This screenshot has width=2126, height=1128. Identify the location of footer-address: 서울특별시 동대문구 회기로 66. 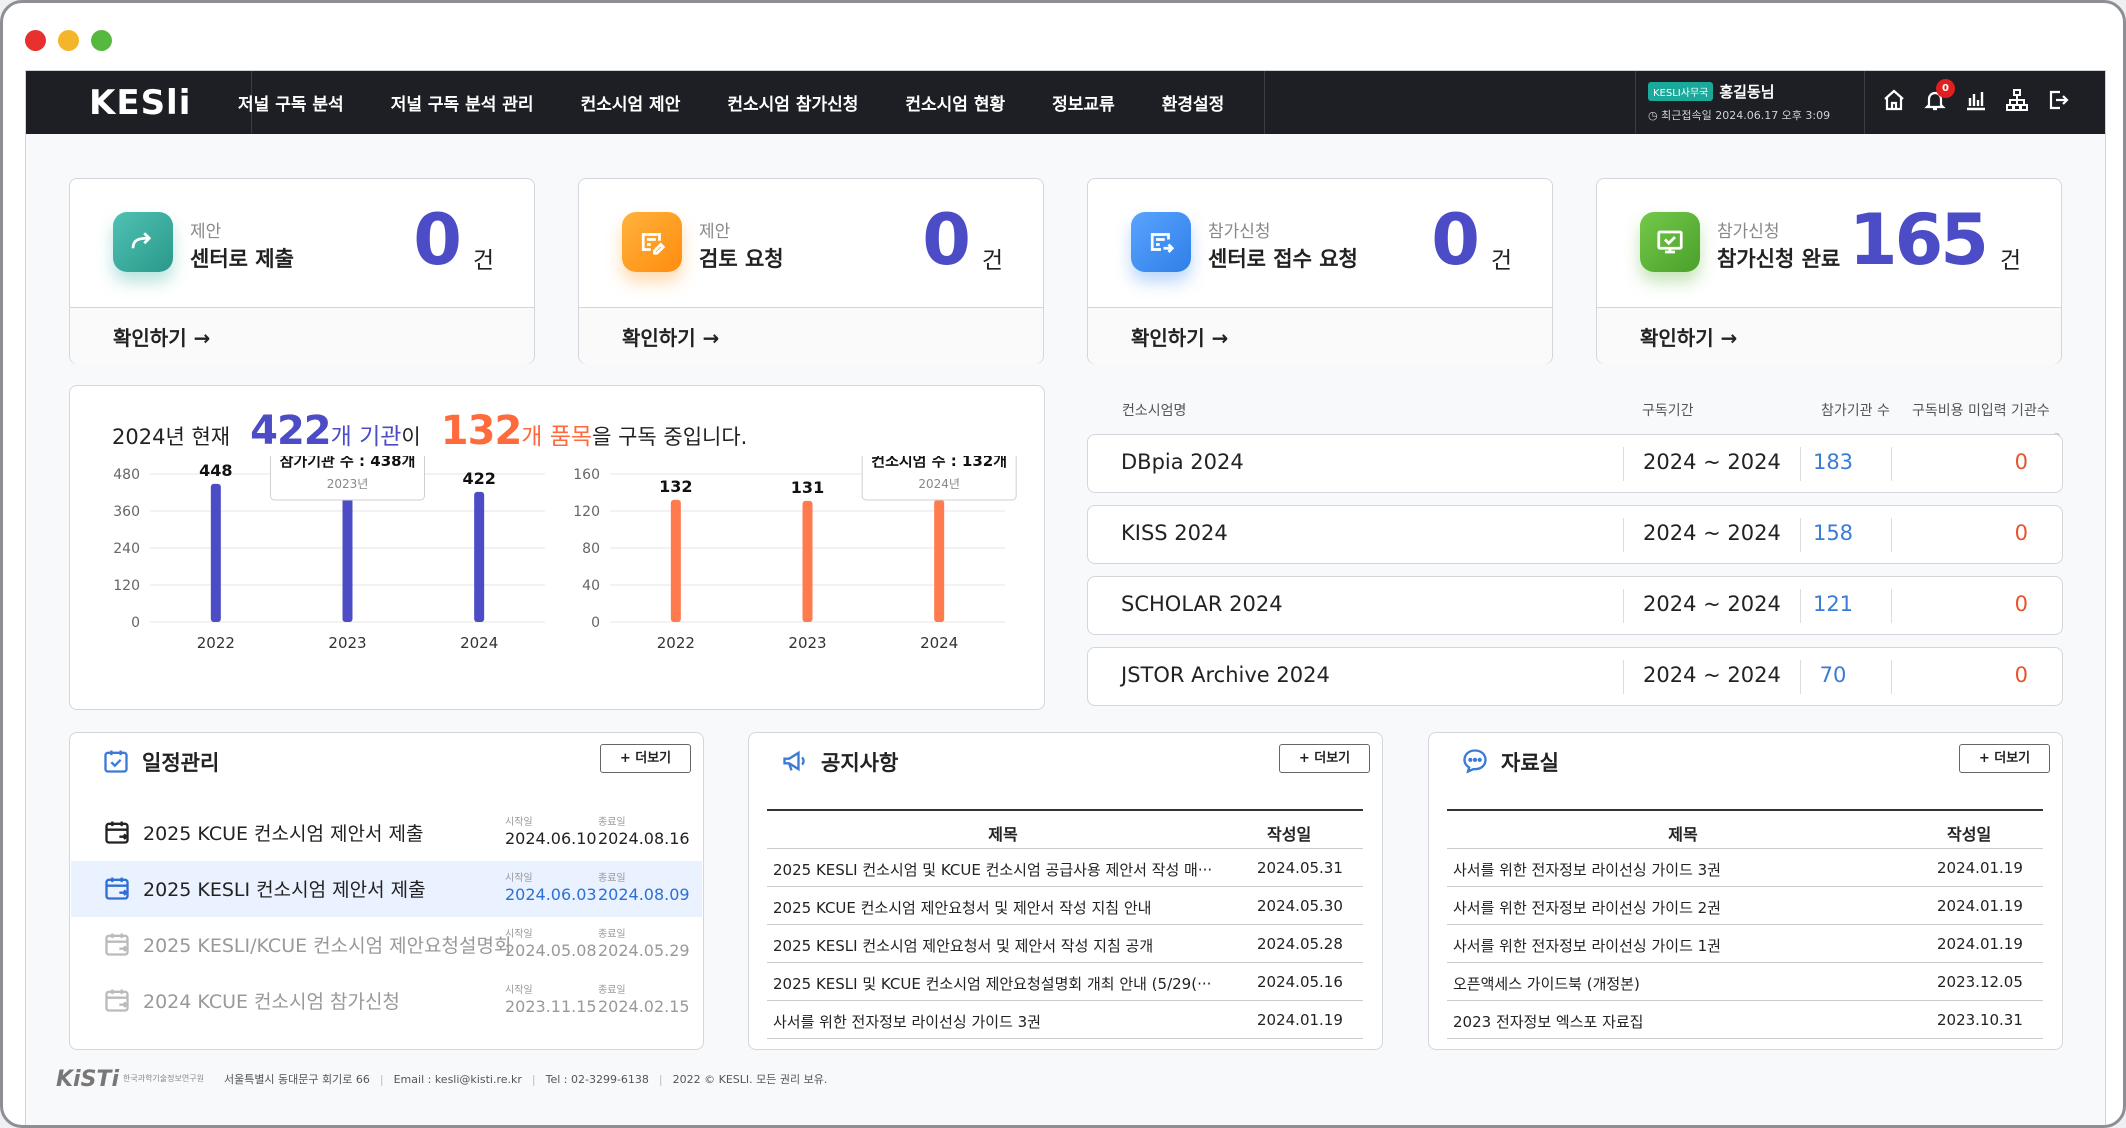
(296, 1079).